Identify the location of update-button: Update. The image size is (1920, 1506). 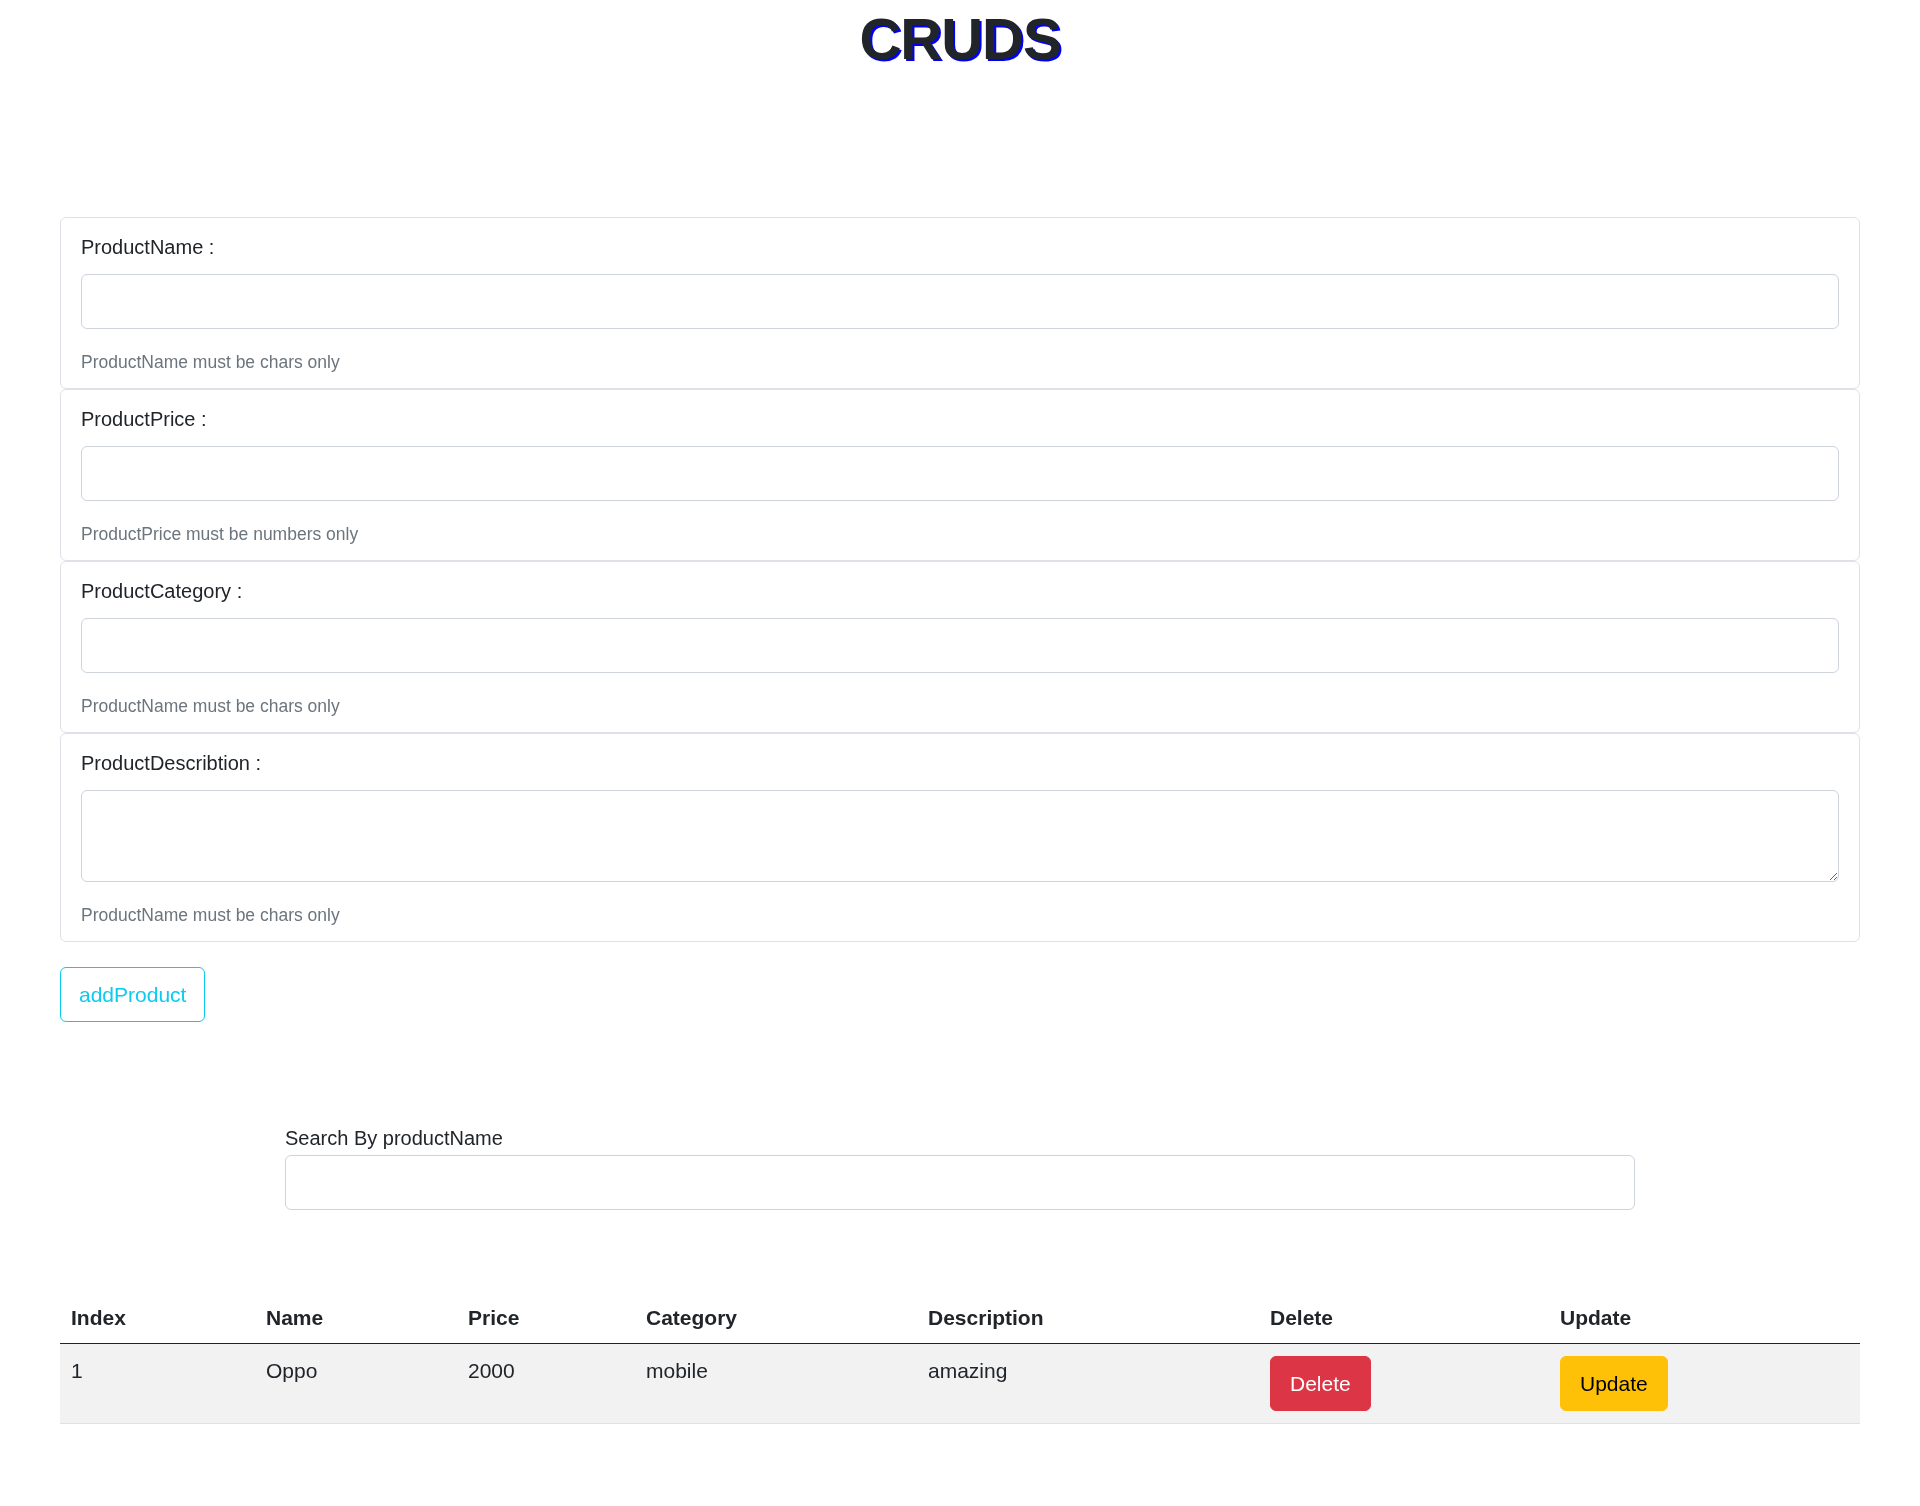
(1614, 1383).